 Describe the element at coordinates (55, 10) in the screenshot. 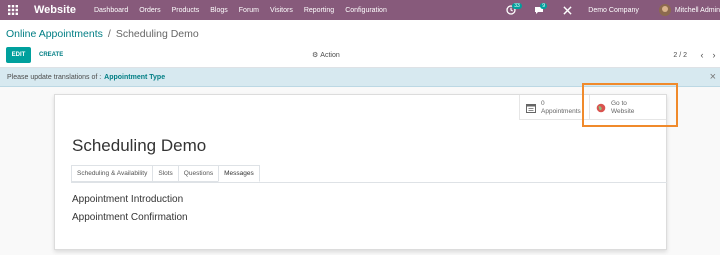

I see `app-brand: Website` at that location.